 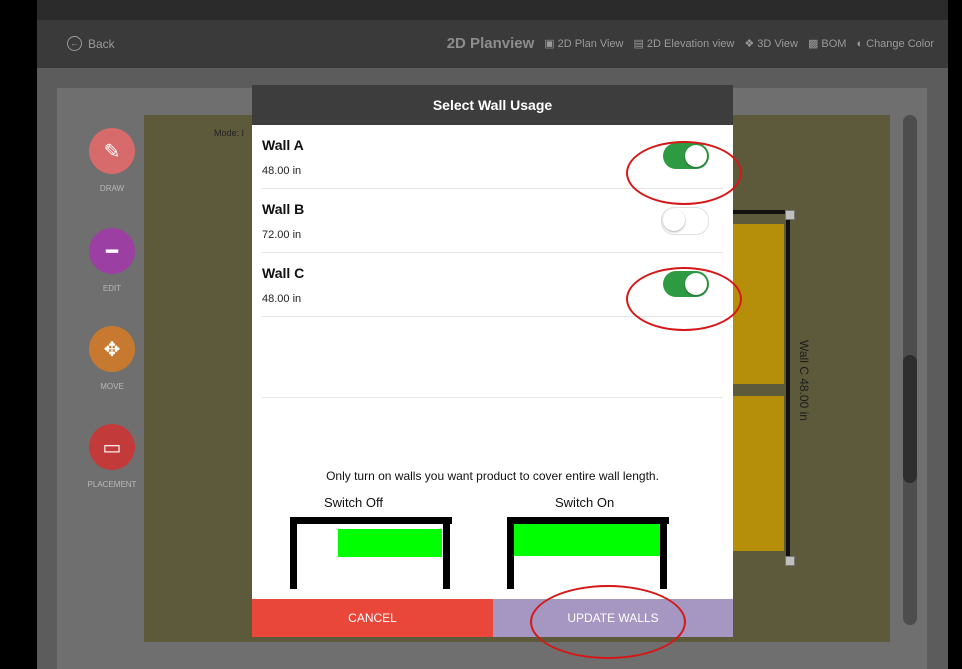 I want to click on wall-row-a: Wall A 48.00 in, so click(x=492, y=157).